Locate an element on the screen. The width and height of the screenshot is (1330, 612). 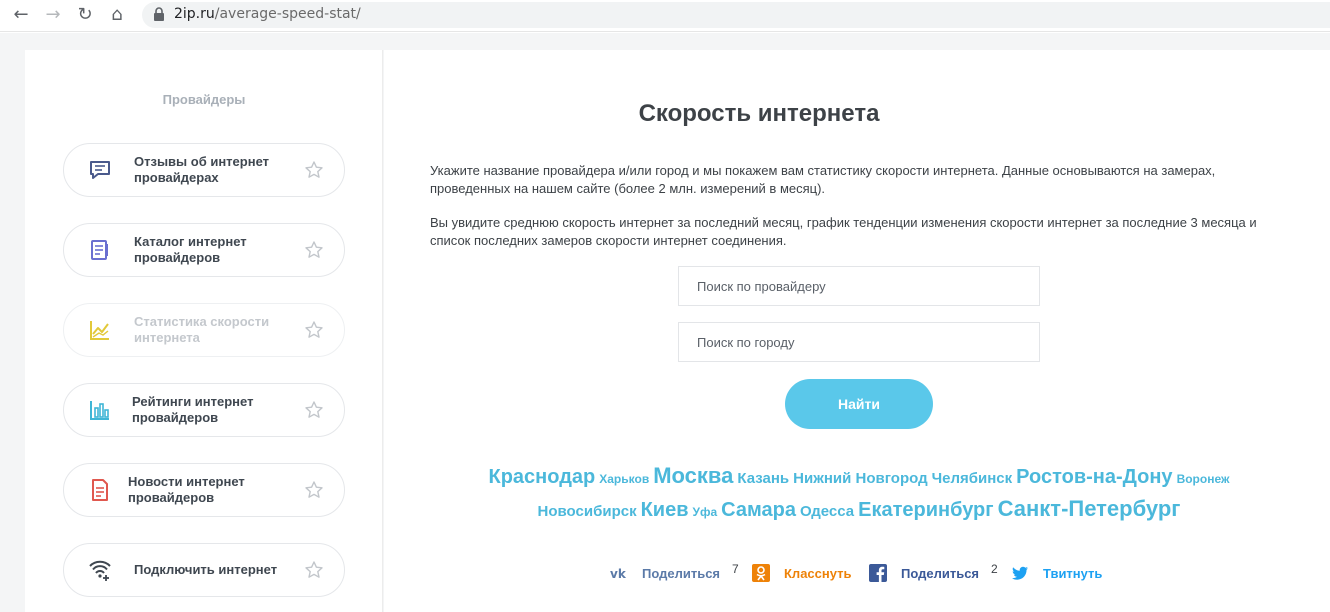
url-domain: 2ip.ru is located at coordinates (194, 14).